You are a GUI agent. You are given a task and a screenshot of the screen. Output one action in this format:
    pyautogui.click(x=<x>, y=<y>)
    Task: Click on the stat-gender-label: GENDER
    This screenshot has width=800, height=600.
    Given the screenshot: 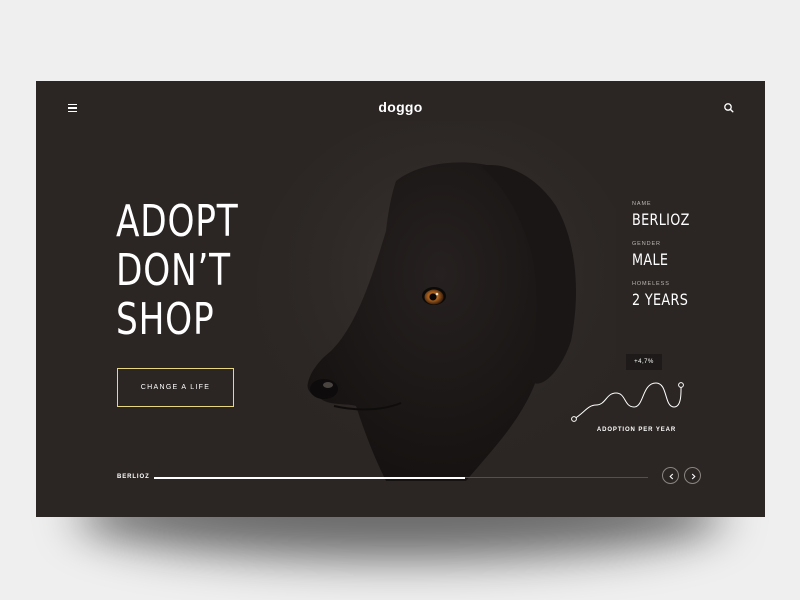 What is the action you would take?
    pyautogui.click(x=646, y=244)
    